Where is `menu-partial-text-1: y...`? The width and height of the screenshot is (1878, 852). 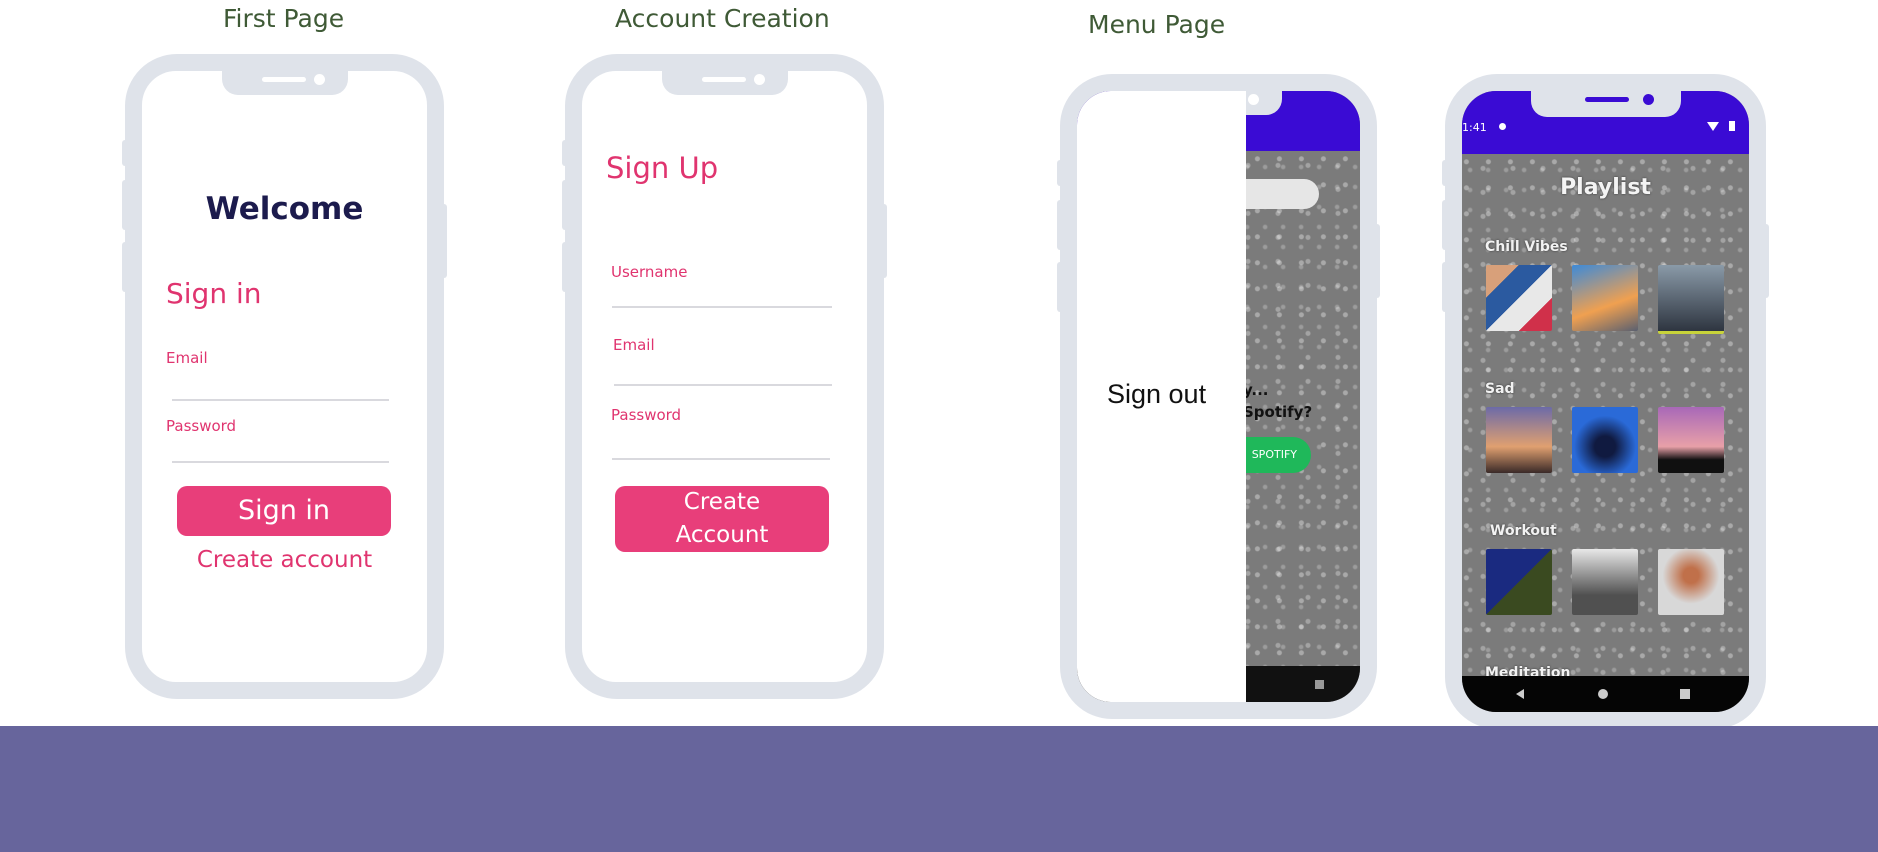
menu-partial-text-1: y... is located at coordinates (1256, 390).